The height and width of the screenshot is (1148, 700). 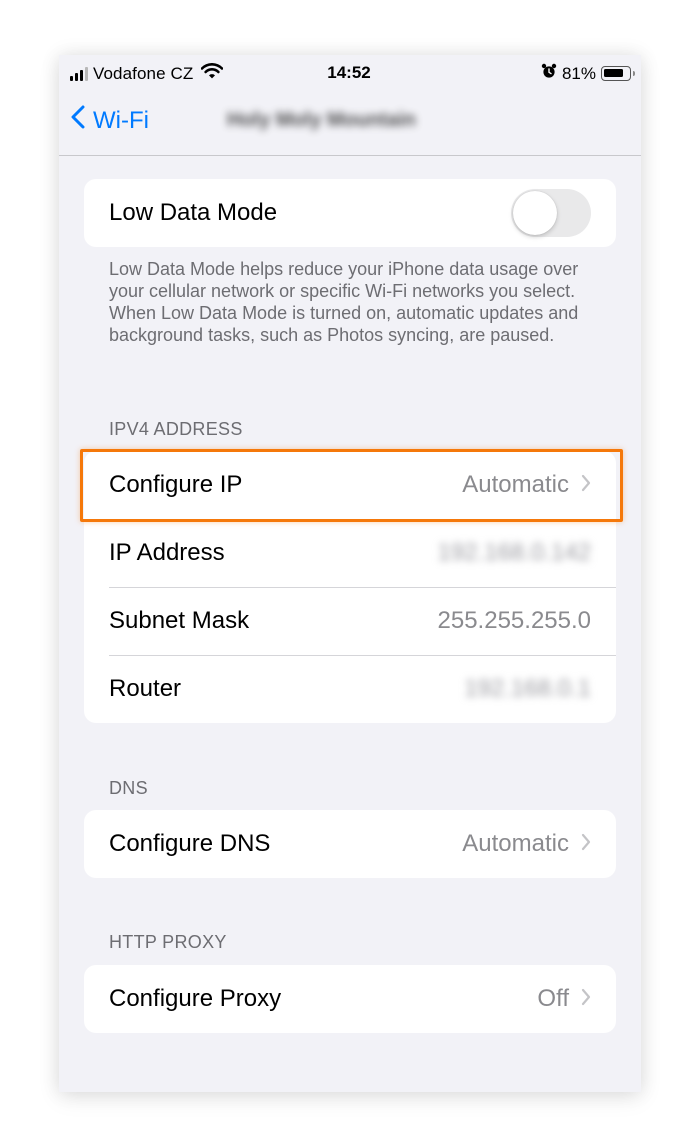 I want to click on ip-address-label: IP Address, so click(x=167, y=552).